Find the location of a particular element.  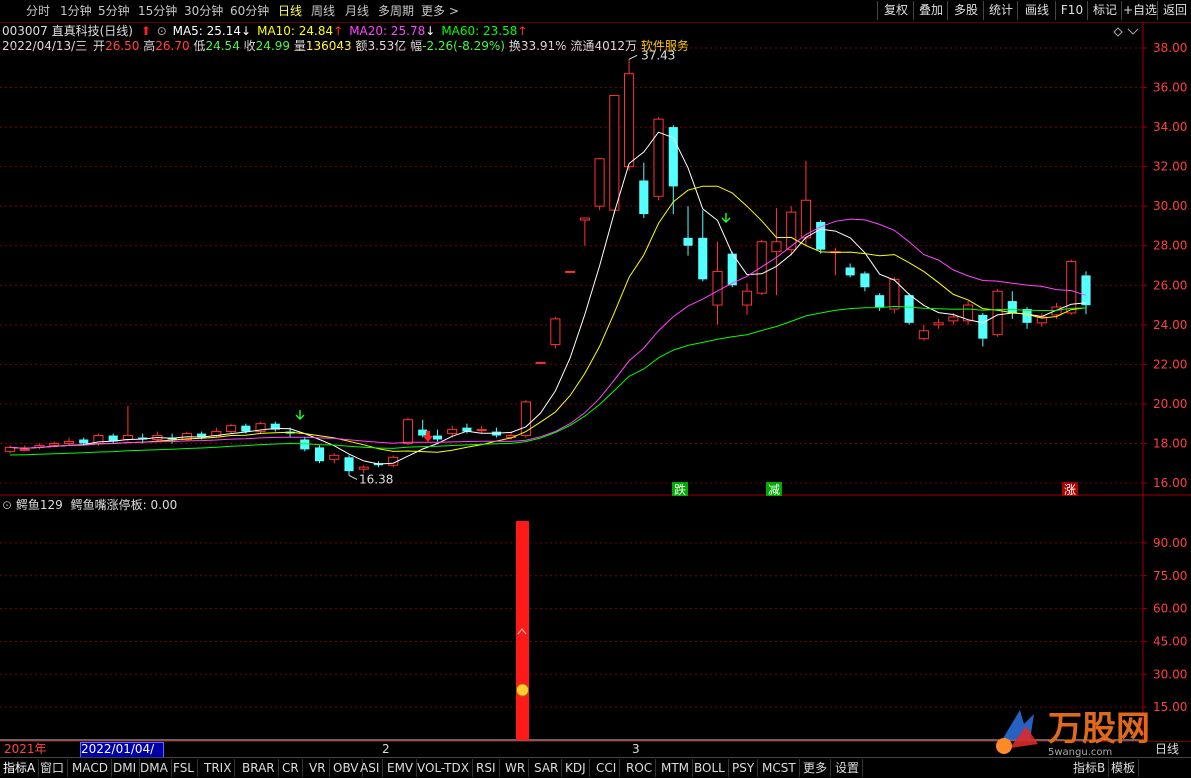

period-tab-6: 日线 is located at coordinates (290, 11).